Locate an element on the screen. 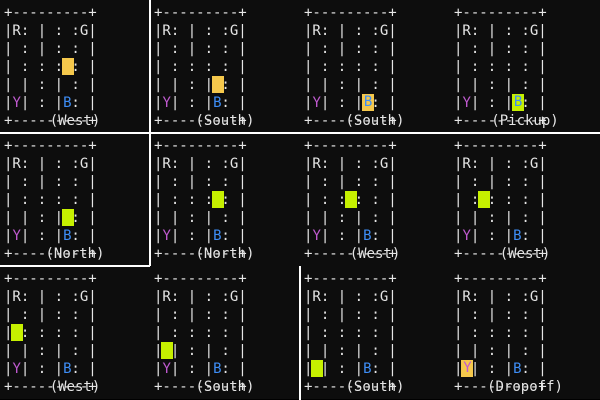  taxi-empty: Y is located at coordinates (467, 368).